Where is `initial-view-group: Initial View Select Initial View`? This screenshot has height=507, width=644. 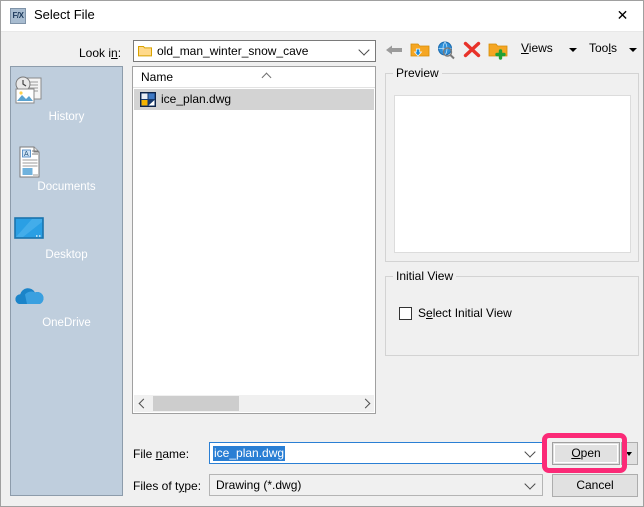
initial-view-group: Initial View Select Initial View is located at coordinates (512, 312).